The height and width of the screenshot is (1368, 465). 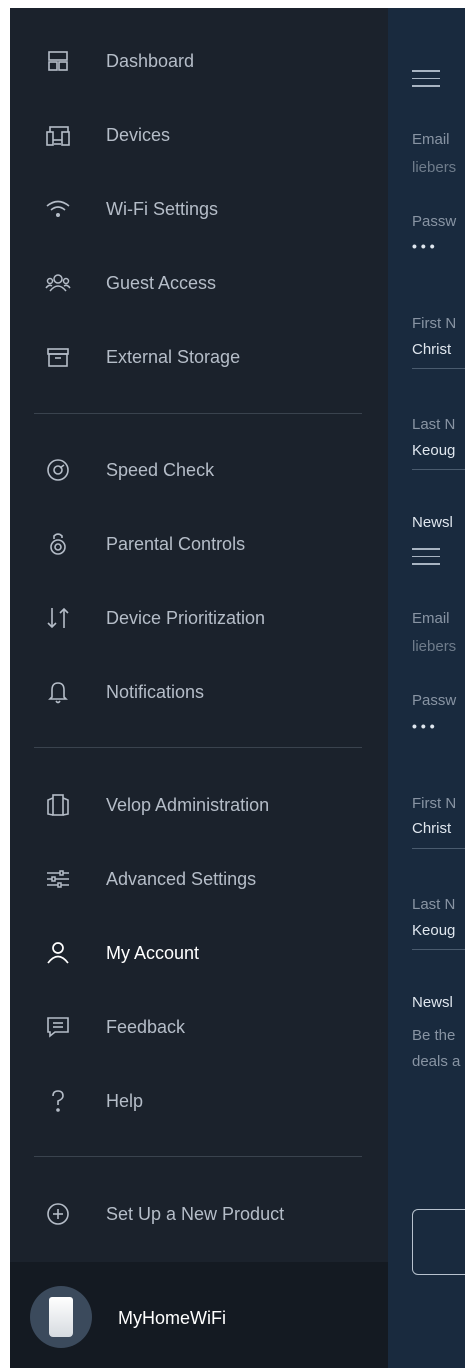 What do you see at coordinates (438, 1242) in the screenshot?
I see `account-action-button` at bounding box center [438, 1242].